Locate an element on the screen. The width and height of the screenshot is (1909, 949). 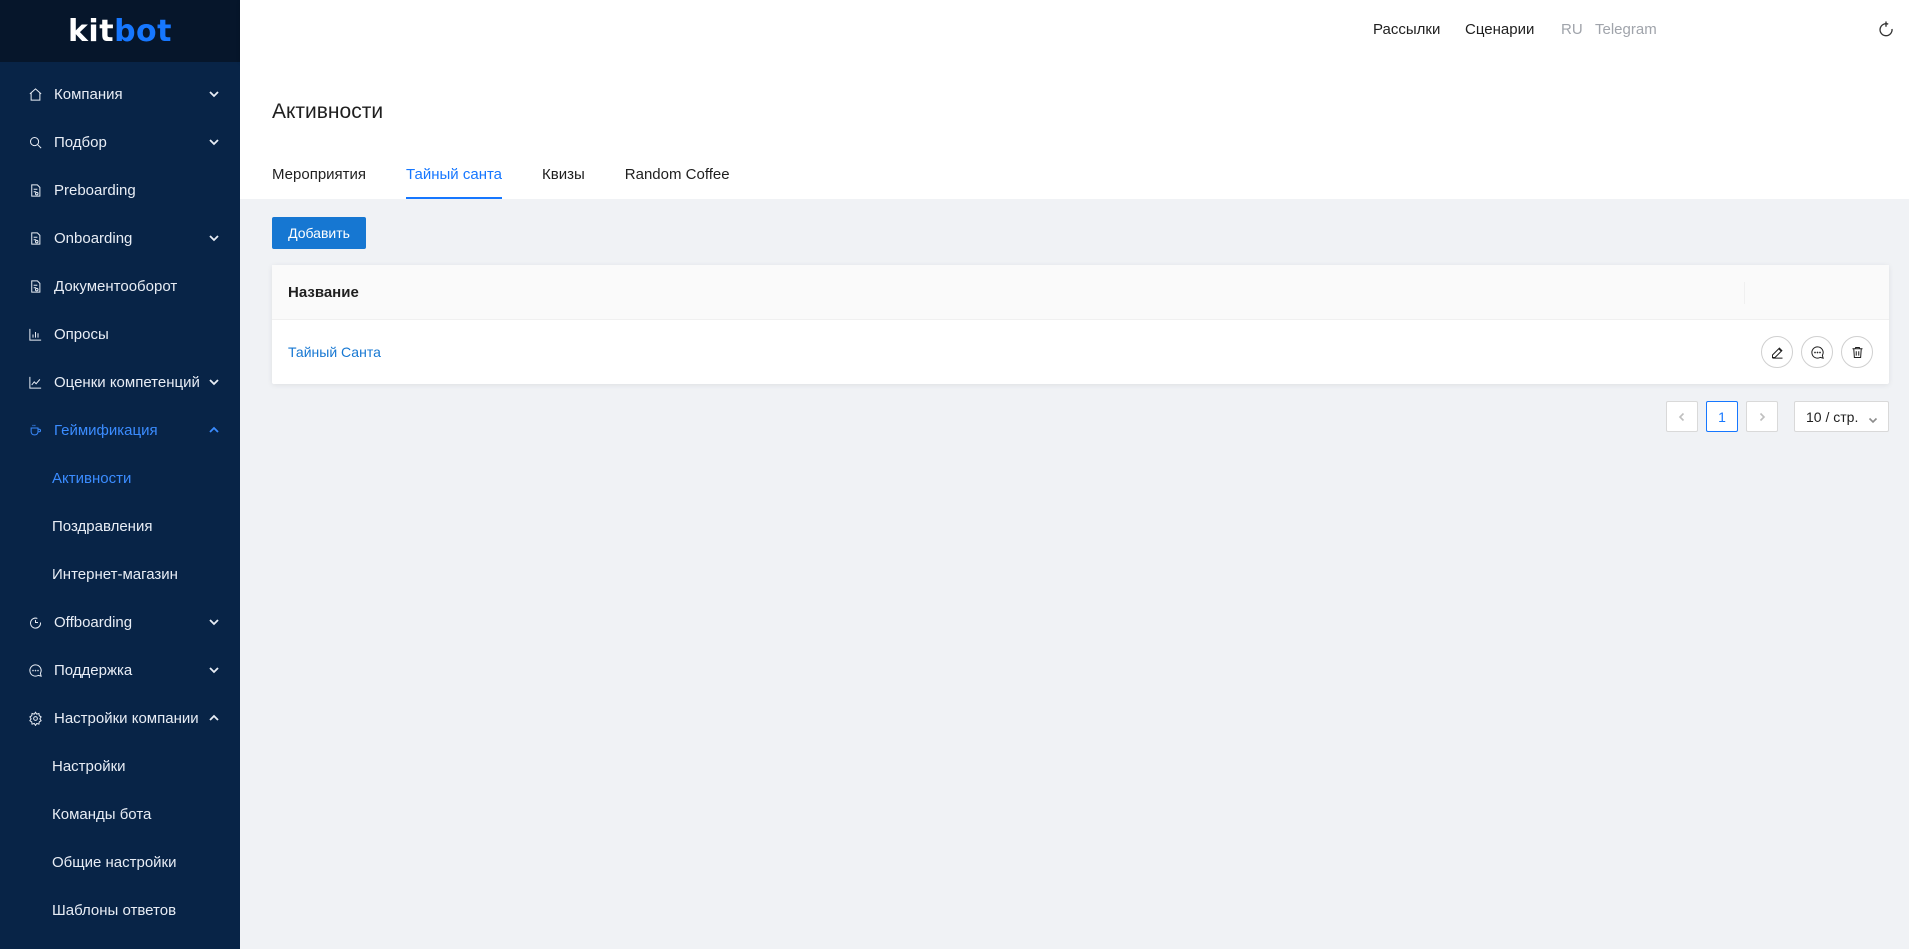
logo-suffix: bot is located at coordinates (143, 31).